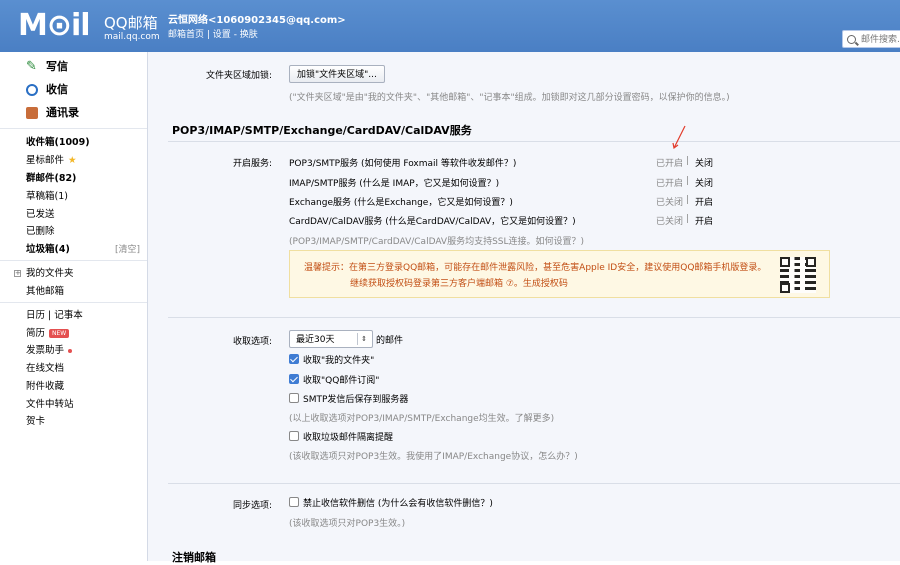  I want to click on compose-label: 写信, so click(57, 66).